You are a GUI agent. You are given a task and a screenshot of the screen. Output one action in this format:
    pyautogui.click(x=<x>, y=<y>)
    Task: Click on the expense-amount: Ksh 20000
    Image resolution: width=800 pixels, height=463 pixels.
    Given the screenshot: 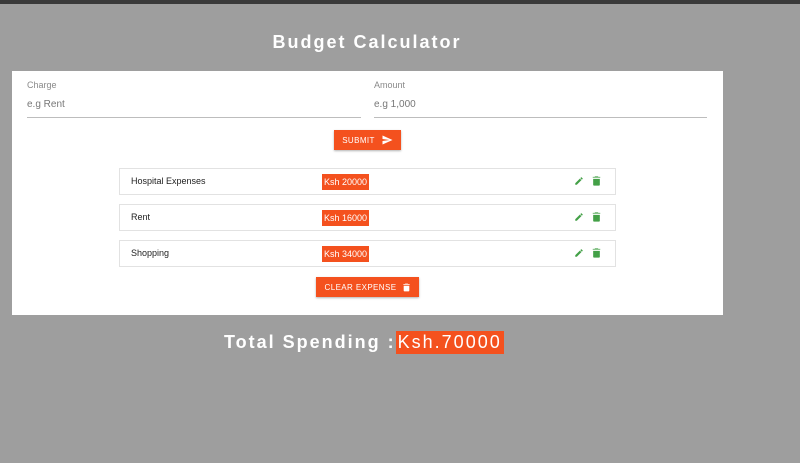 What is the action you would take?
    pyautogui.click(x=346, y=182)
    